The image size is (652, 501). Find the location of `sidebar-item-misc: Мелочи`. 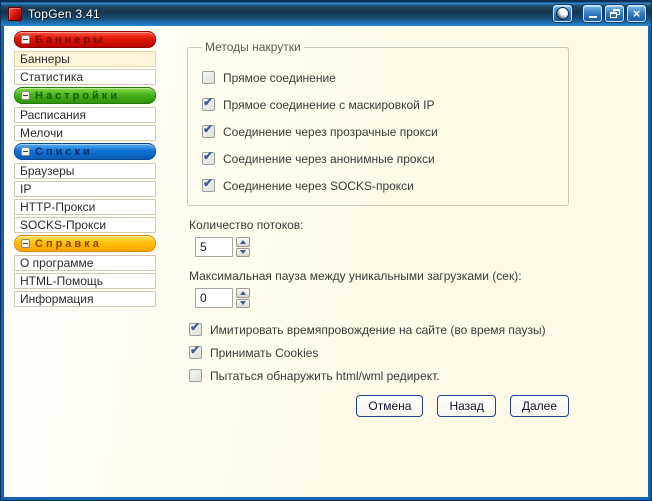

sidebar-item-misc: Мелочи is located at coordinates (85, 133).